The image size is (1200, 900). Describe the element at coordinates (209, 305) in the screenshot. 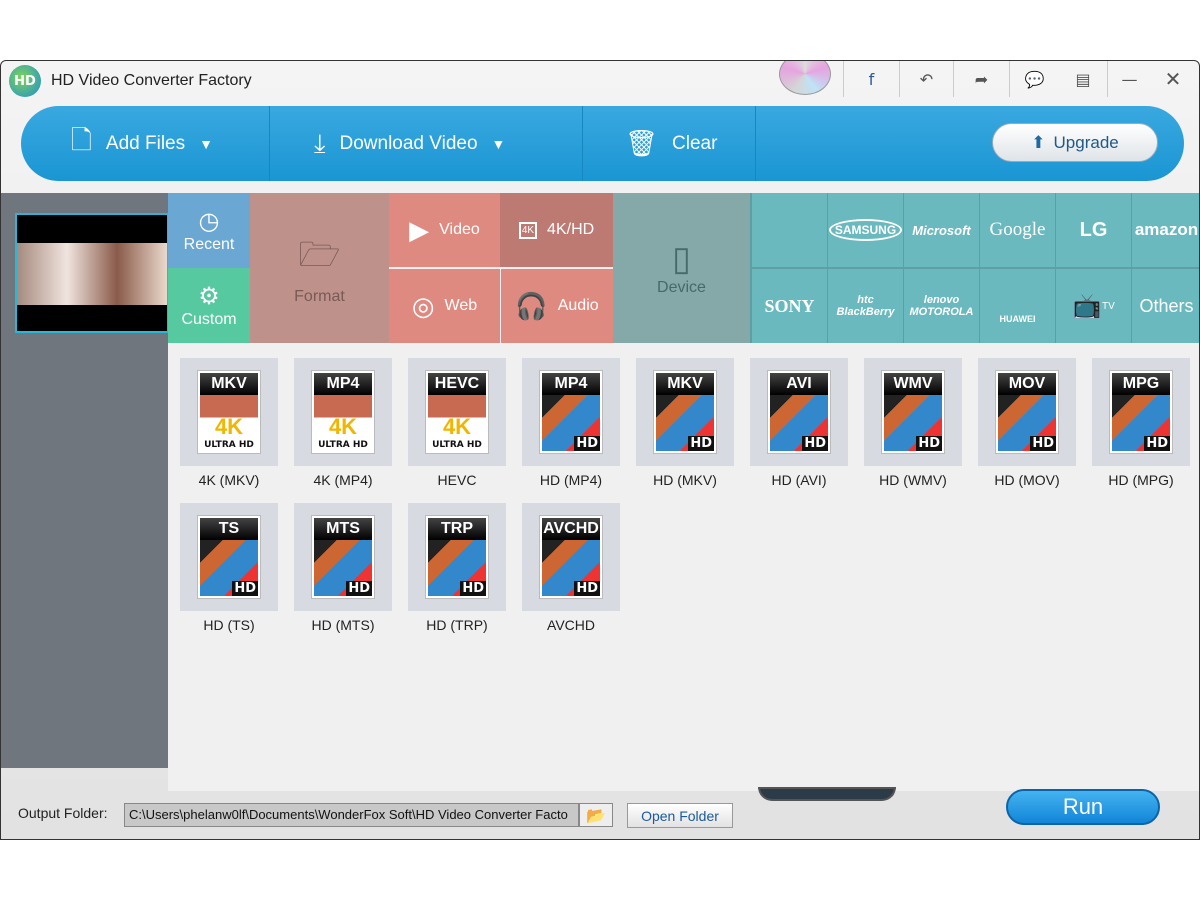

I see `tab-custom: ⚙ Custom` at that location.